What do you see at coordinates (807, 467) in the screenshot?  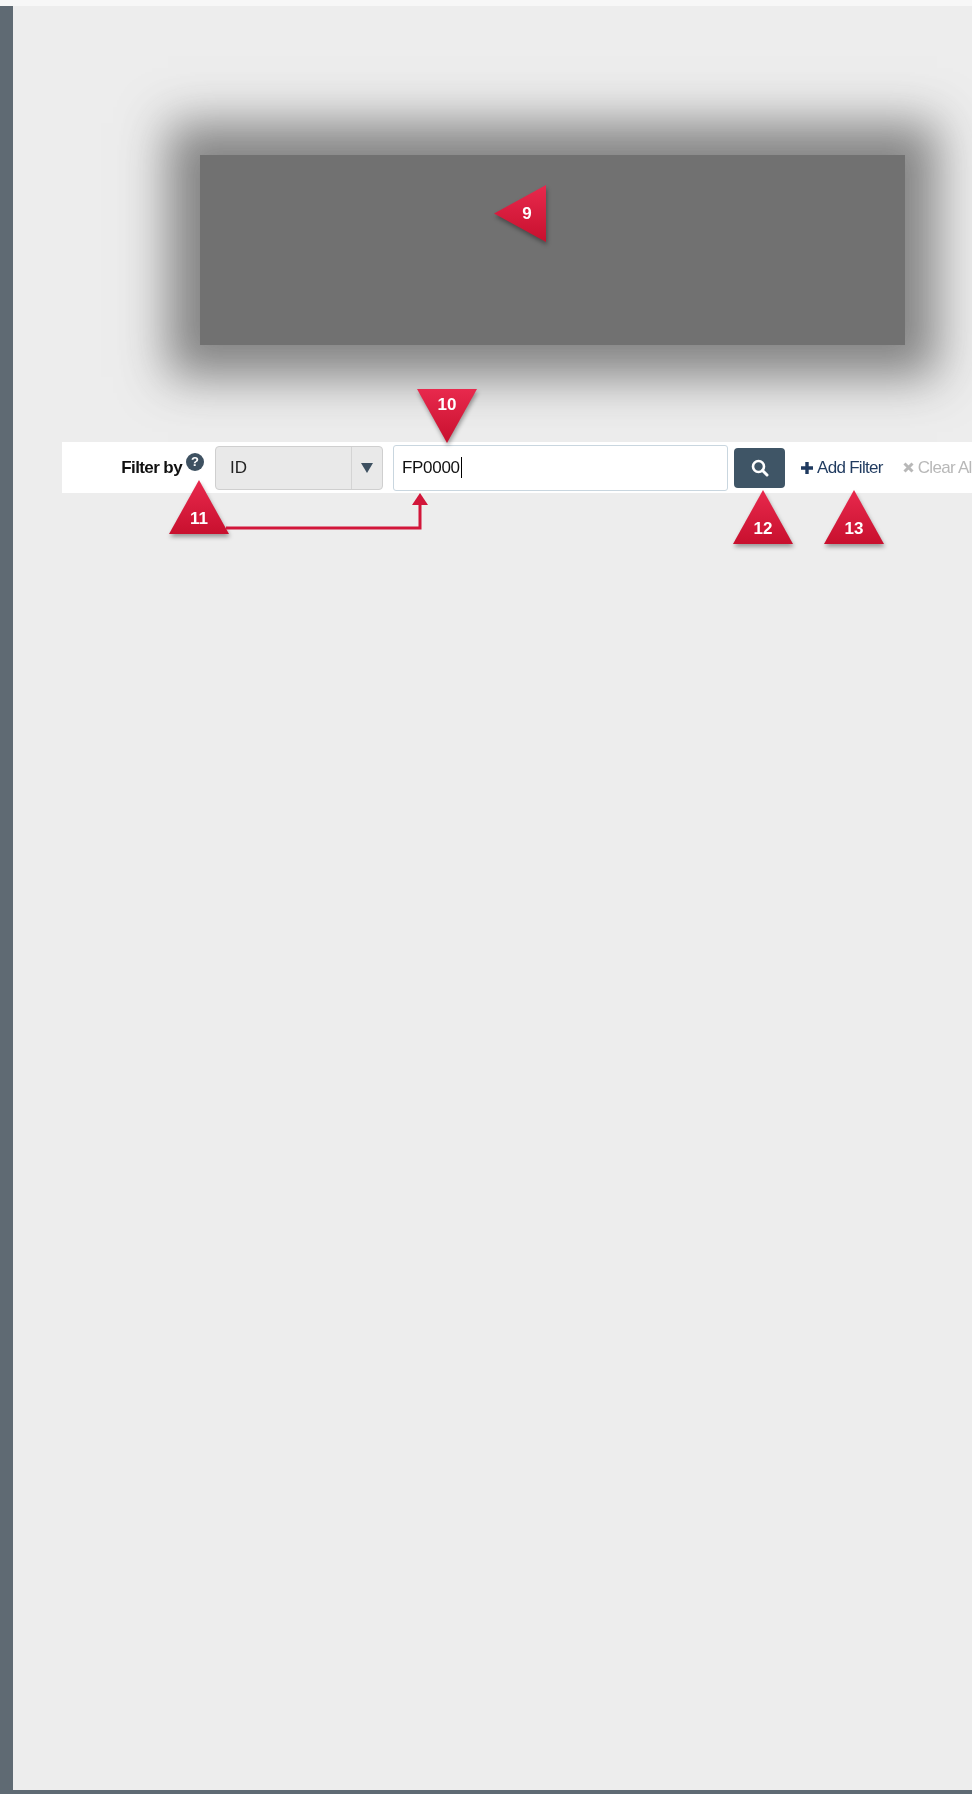 I see `plus-icon` at bounding box center [807, 467].